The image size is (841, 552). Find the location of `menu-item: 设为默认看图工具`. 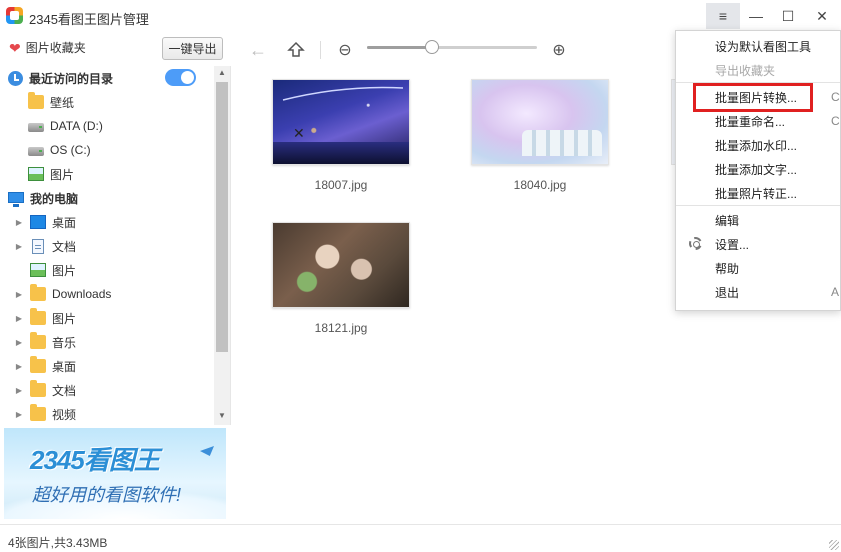

menu-item: 设为默认看图工具 is located at coordinates (758, 46).